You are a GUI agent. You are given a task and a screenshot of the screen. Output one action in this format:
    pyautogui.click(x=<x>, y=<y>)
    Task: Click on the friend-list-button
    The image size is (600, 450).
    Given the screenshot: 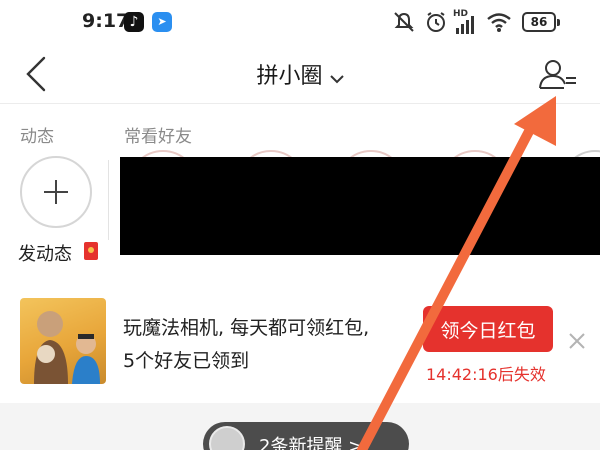 What is the action you would take?
    pyautogui.click(x=558, y=74)
    